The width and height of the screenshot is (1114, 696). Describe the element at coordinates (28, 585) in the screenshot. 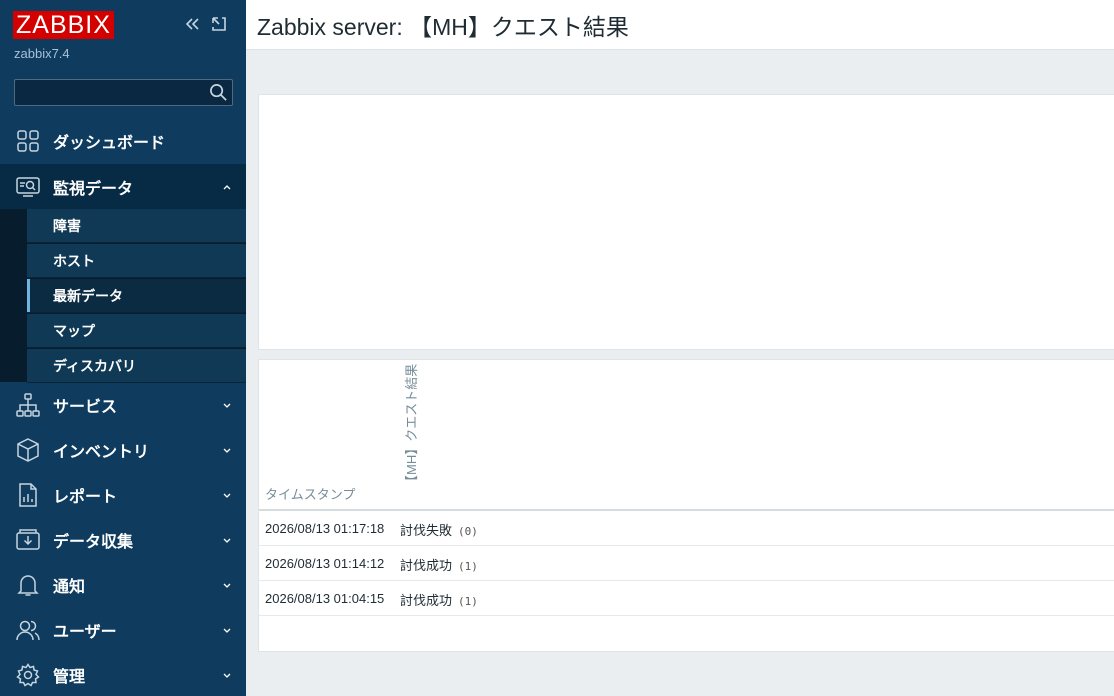

I see `bell-icon` at that location.